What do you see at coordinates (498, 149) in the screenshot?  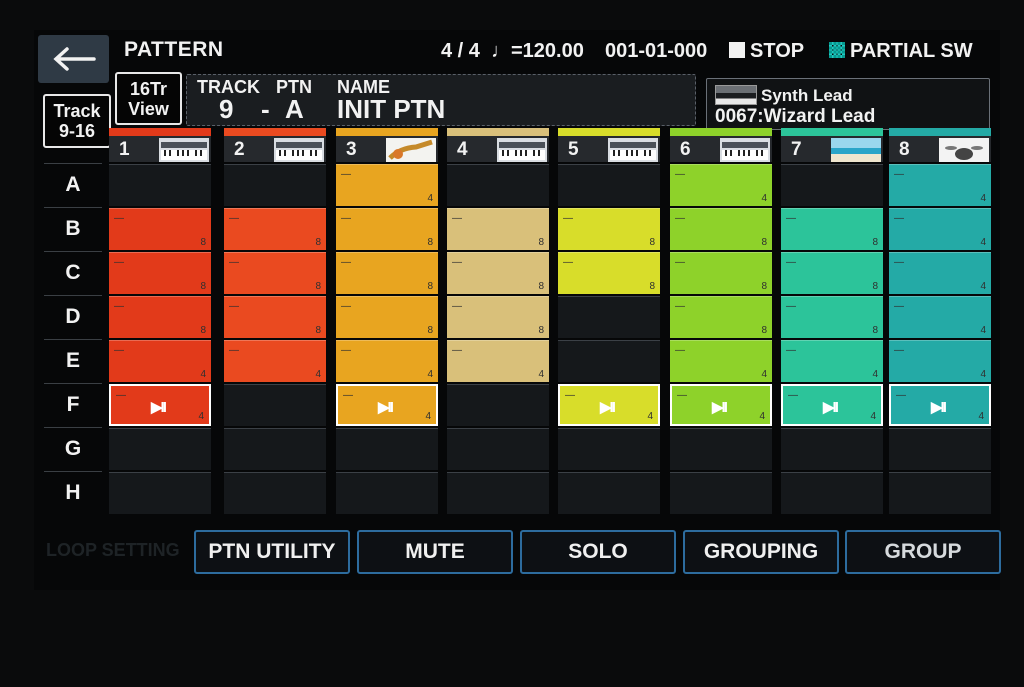 I see `track-header-4: 4` at bounding box center [498, 149].